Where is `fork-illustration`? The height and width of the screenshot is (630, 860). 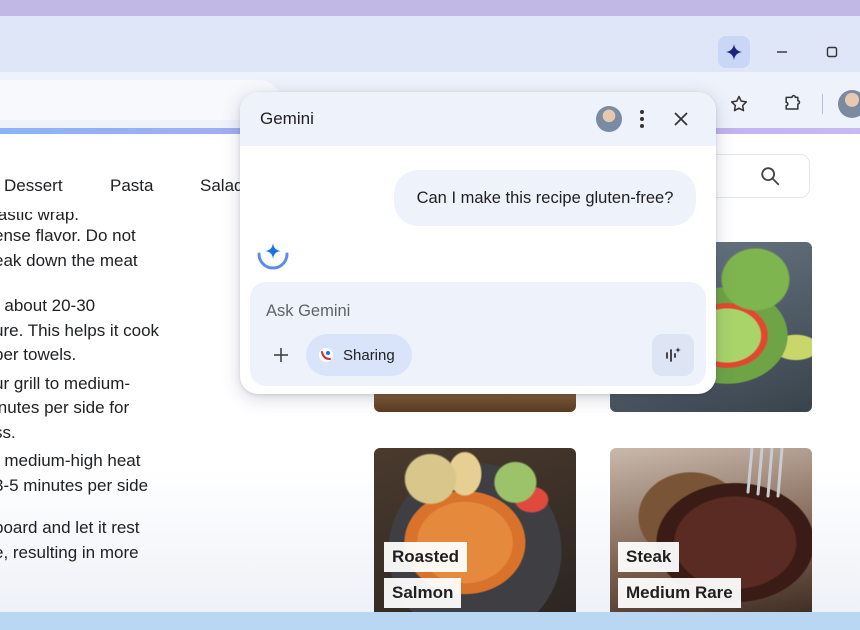
fork-illustration is located at coordinates (765, 473).